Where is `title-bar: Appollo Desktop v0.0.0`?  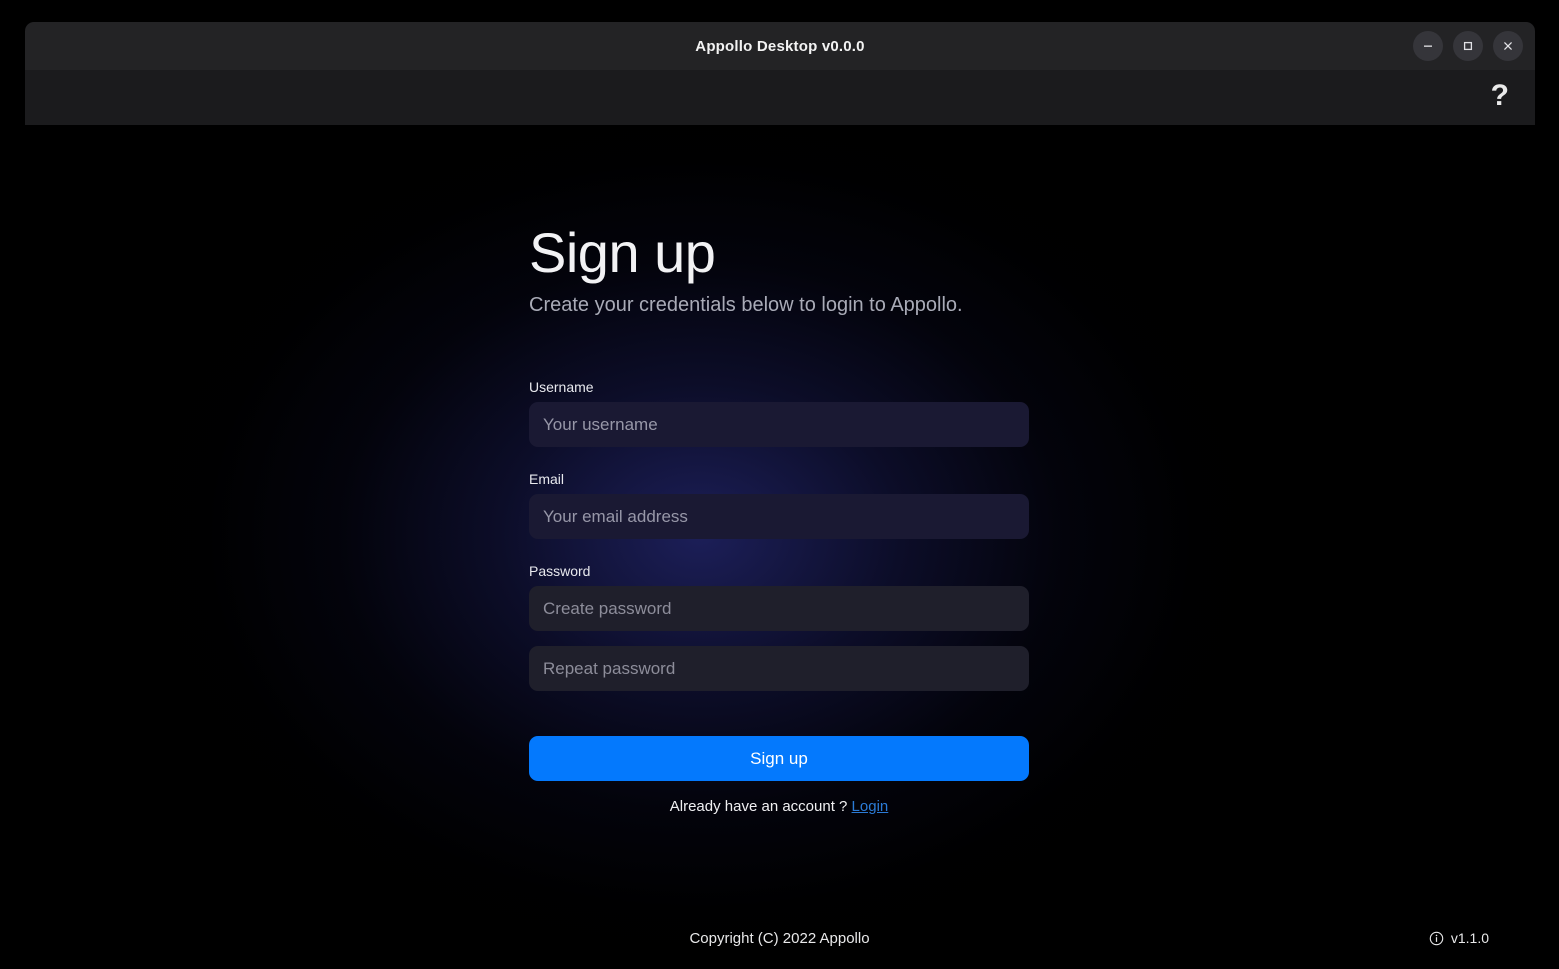 title-bar: Appollo Desktop v0.0.0 is located at coordinates (780, 46).